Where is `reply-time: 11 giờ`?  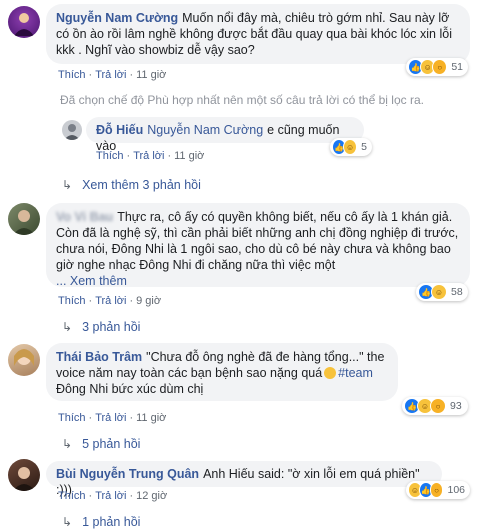 reply-time: 11 giờ is located at coordinates (189, 156).